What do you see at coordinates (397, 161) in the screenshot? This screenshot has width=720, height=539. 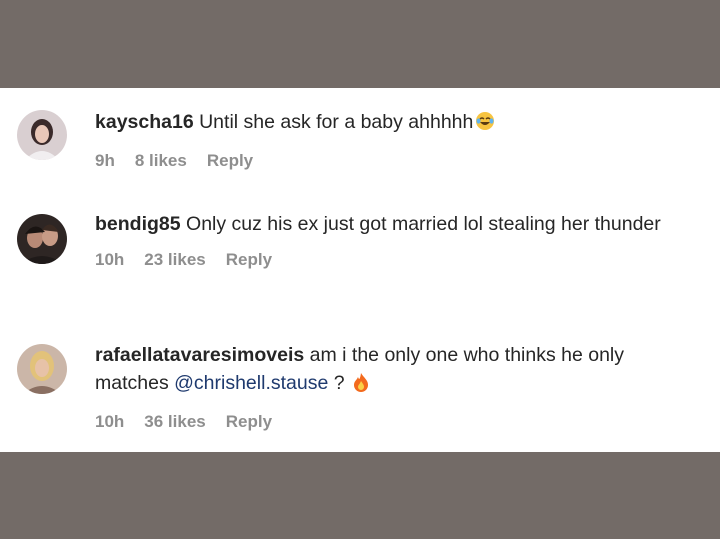 I see `comment-meta: 9h 8 likes Reply` at bounding box center [397, 161].